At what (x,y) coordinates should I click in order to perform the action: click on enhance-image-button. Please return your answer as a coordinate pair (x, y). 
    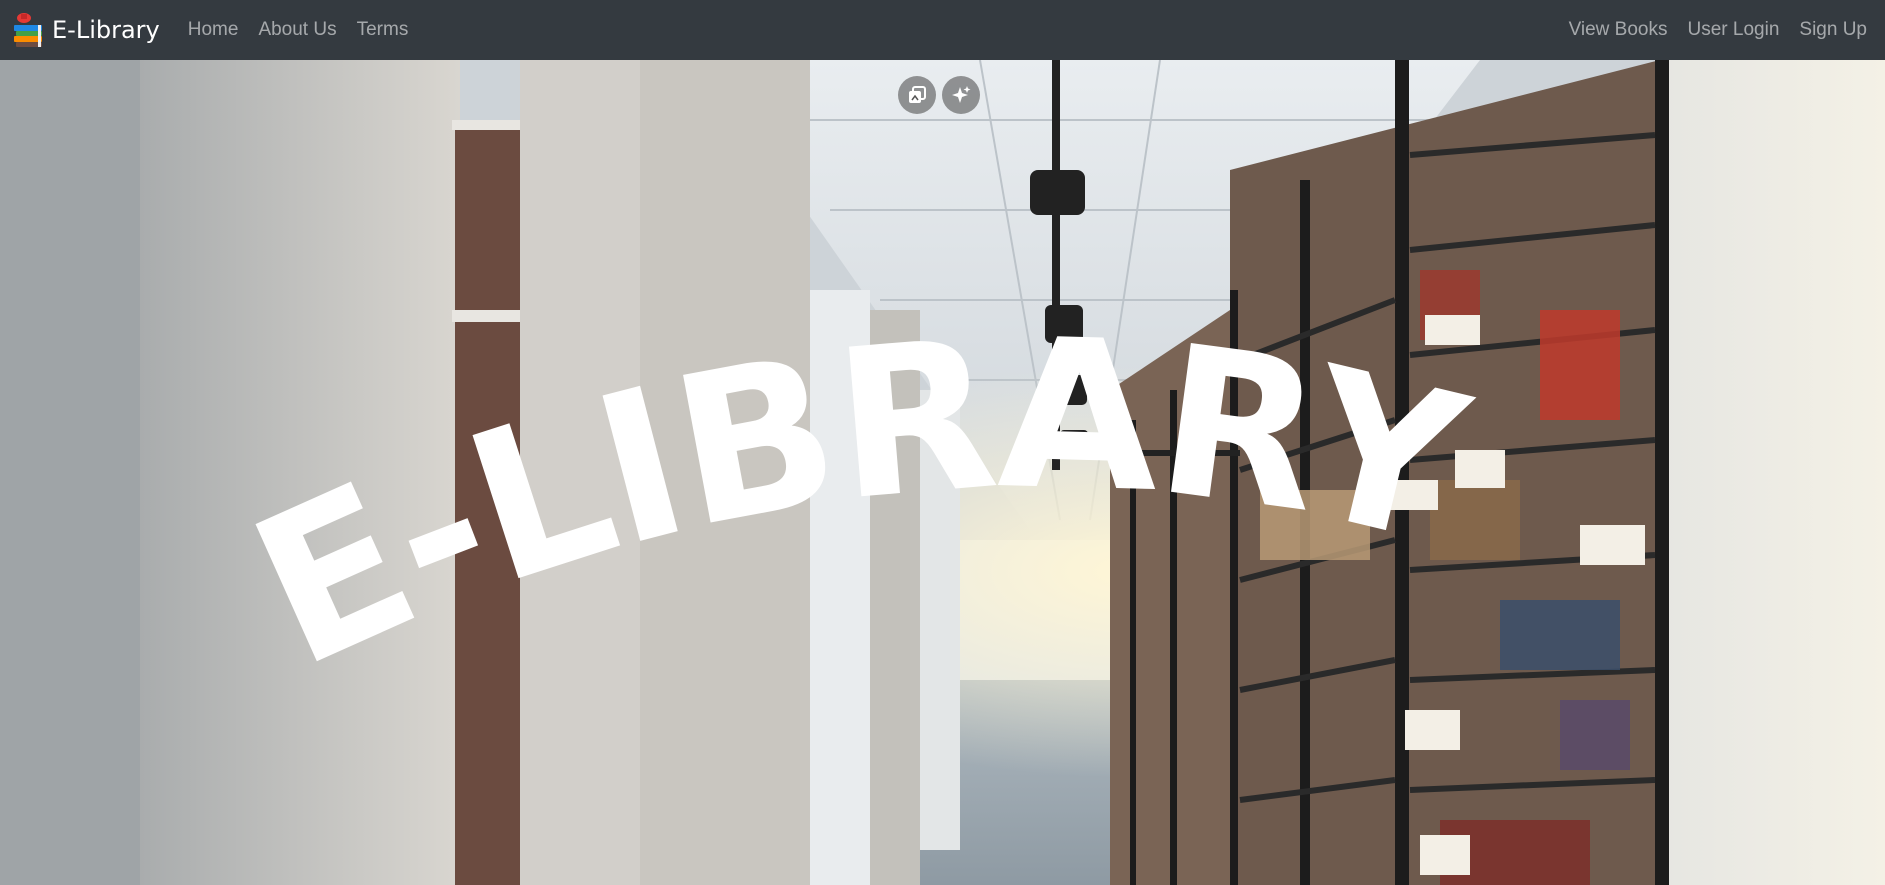
    Looking at the image, I should click on (961, 95).